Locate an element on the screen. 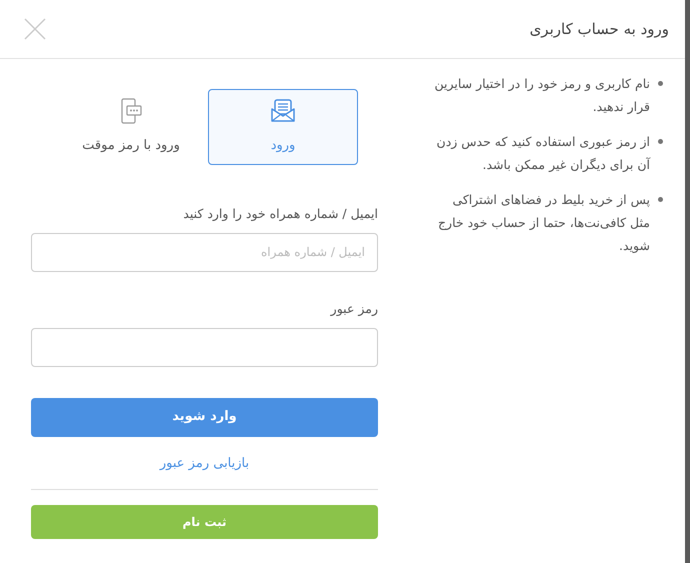  field-label: ایمیل / شماره همراه خود را وارد کنید is located at coordinates (280, 214).